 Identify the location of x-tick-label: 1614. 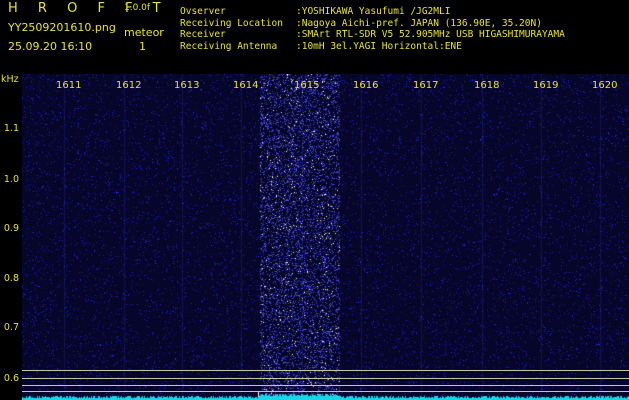
(246, 85).